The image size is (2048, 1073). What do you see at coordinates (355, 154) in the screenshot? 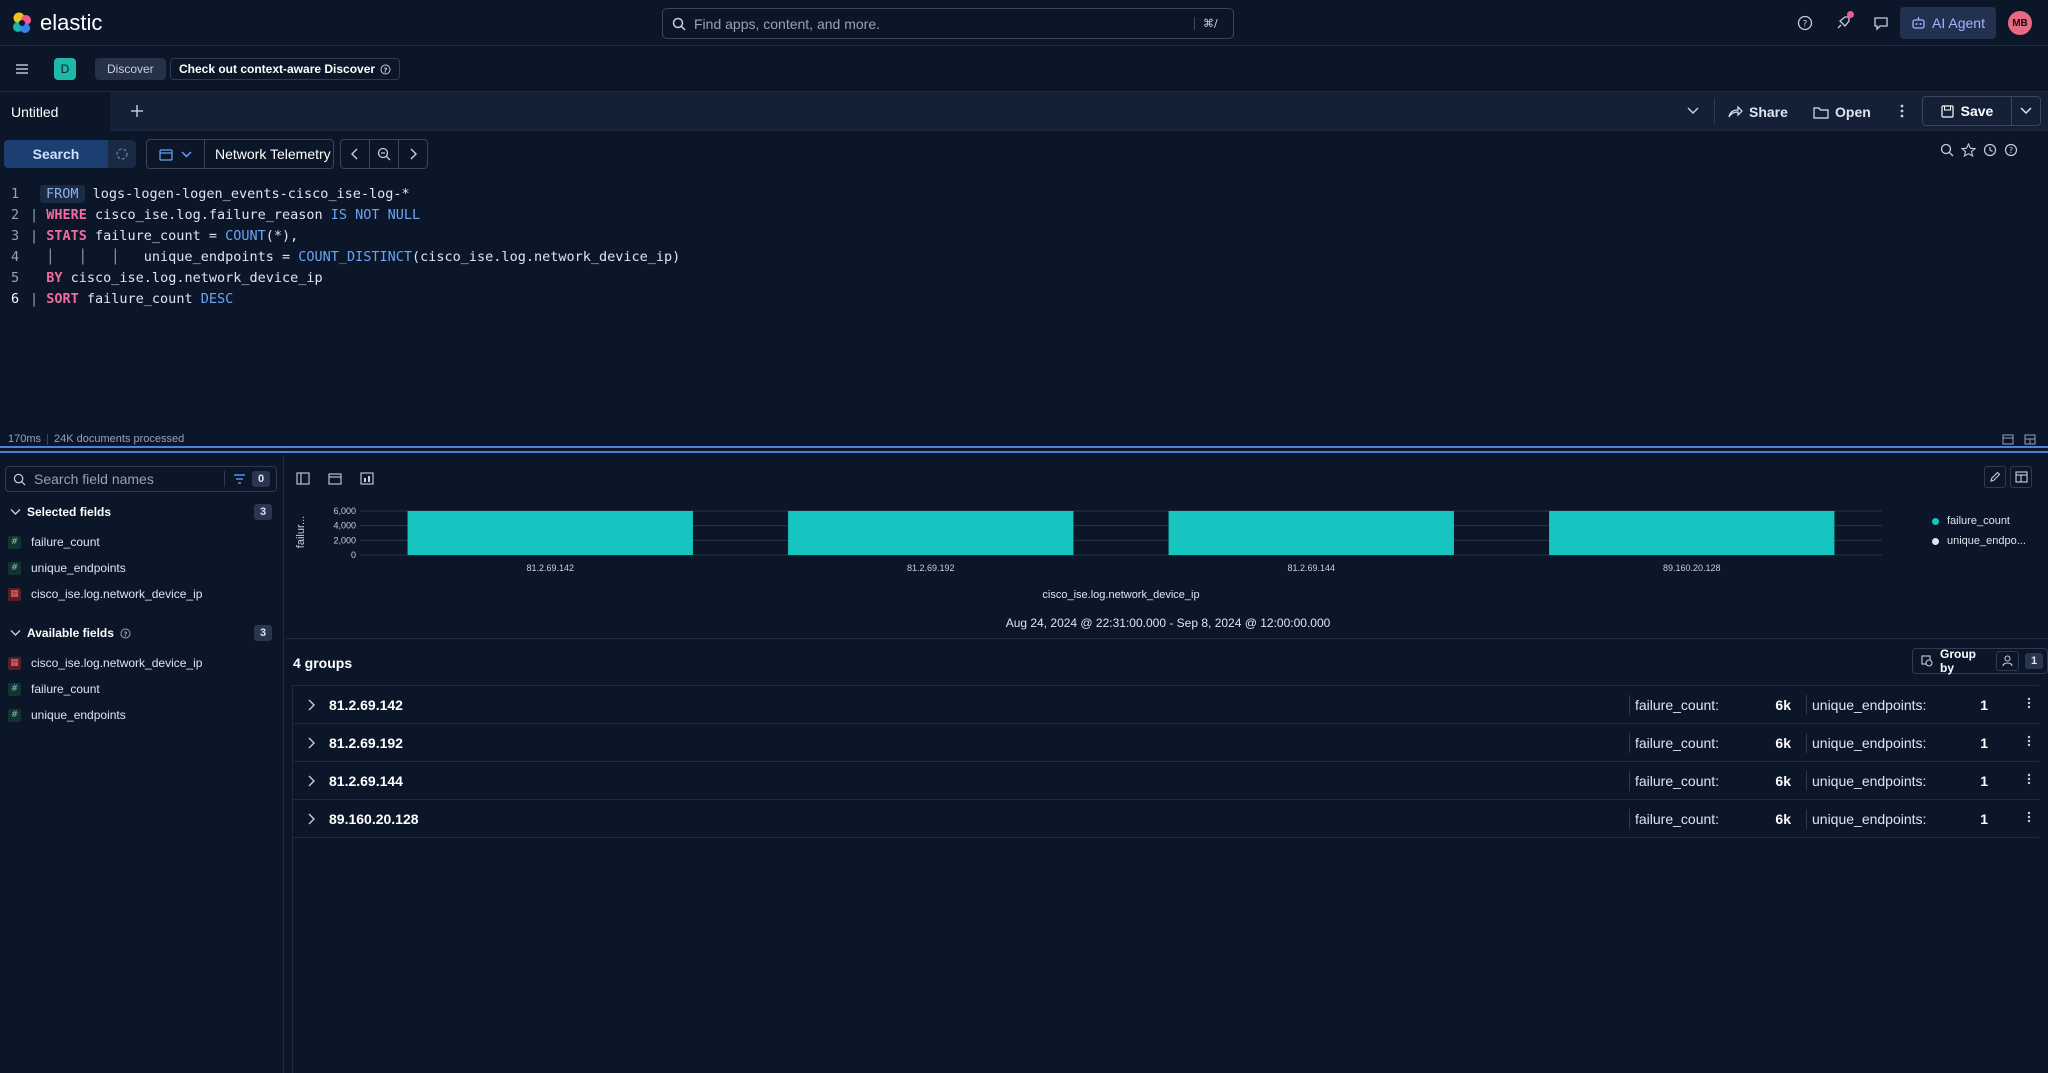
I see `previous-button` at bounding box center [355, 154].